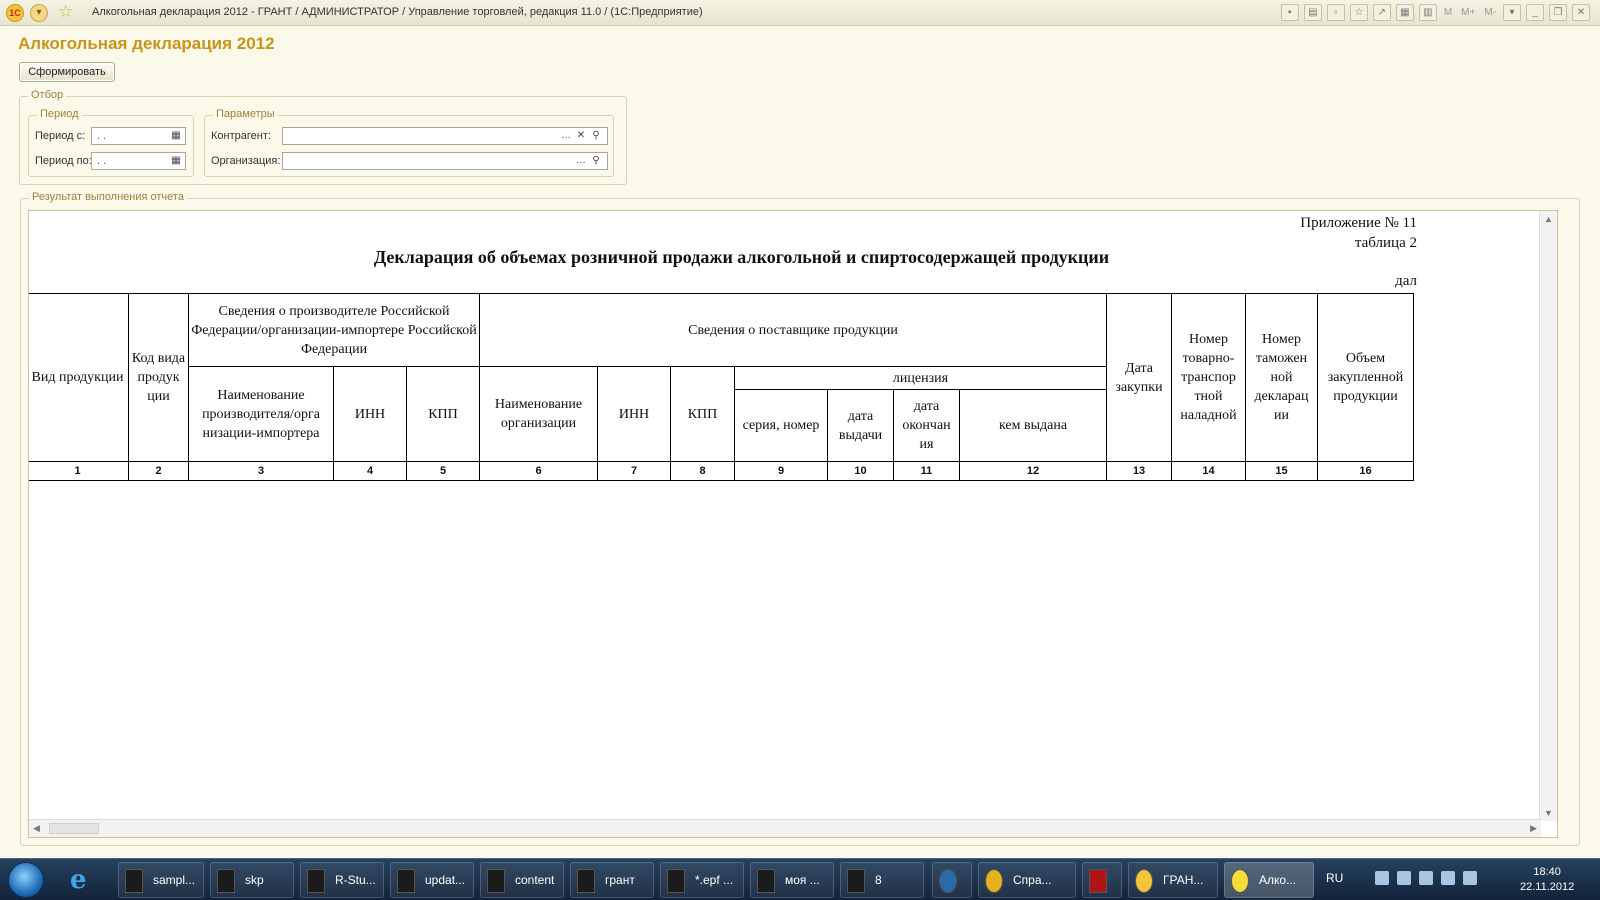  I want to click on calendar-icon: ▥, so click(1427, 12).